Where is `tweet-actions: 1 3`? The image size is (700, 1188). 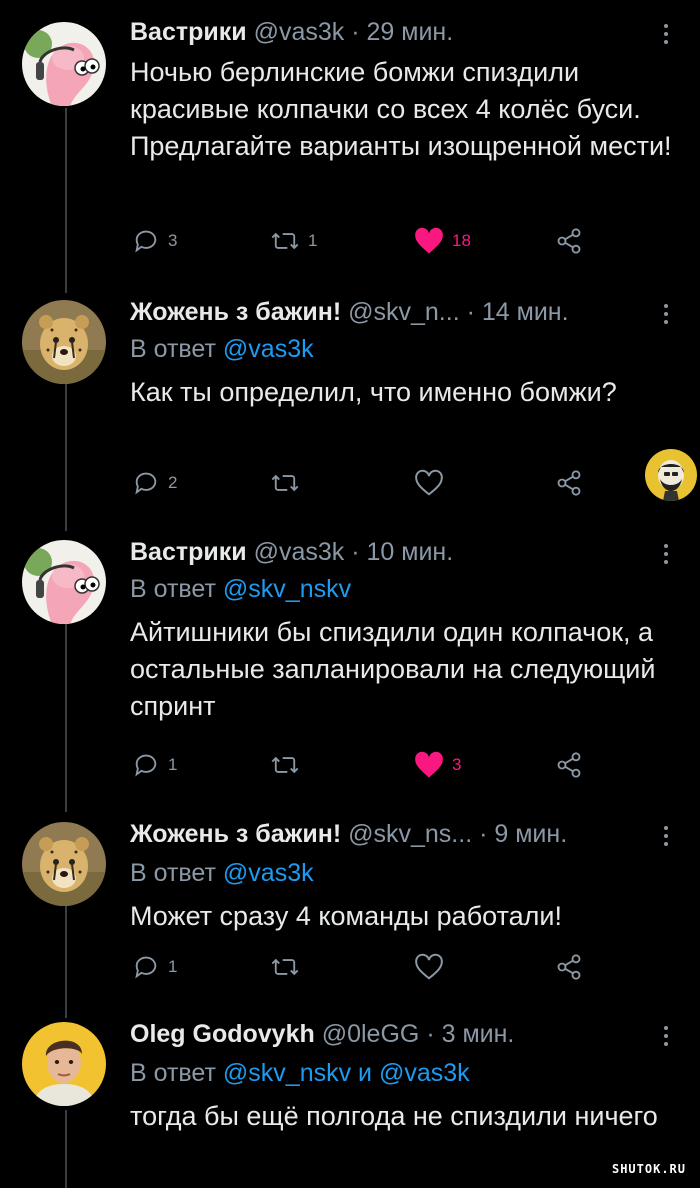
tweet-actions: 1 3 is located at coordinates (365, 765).